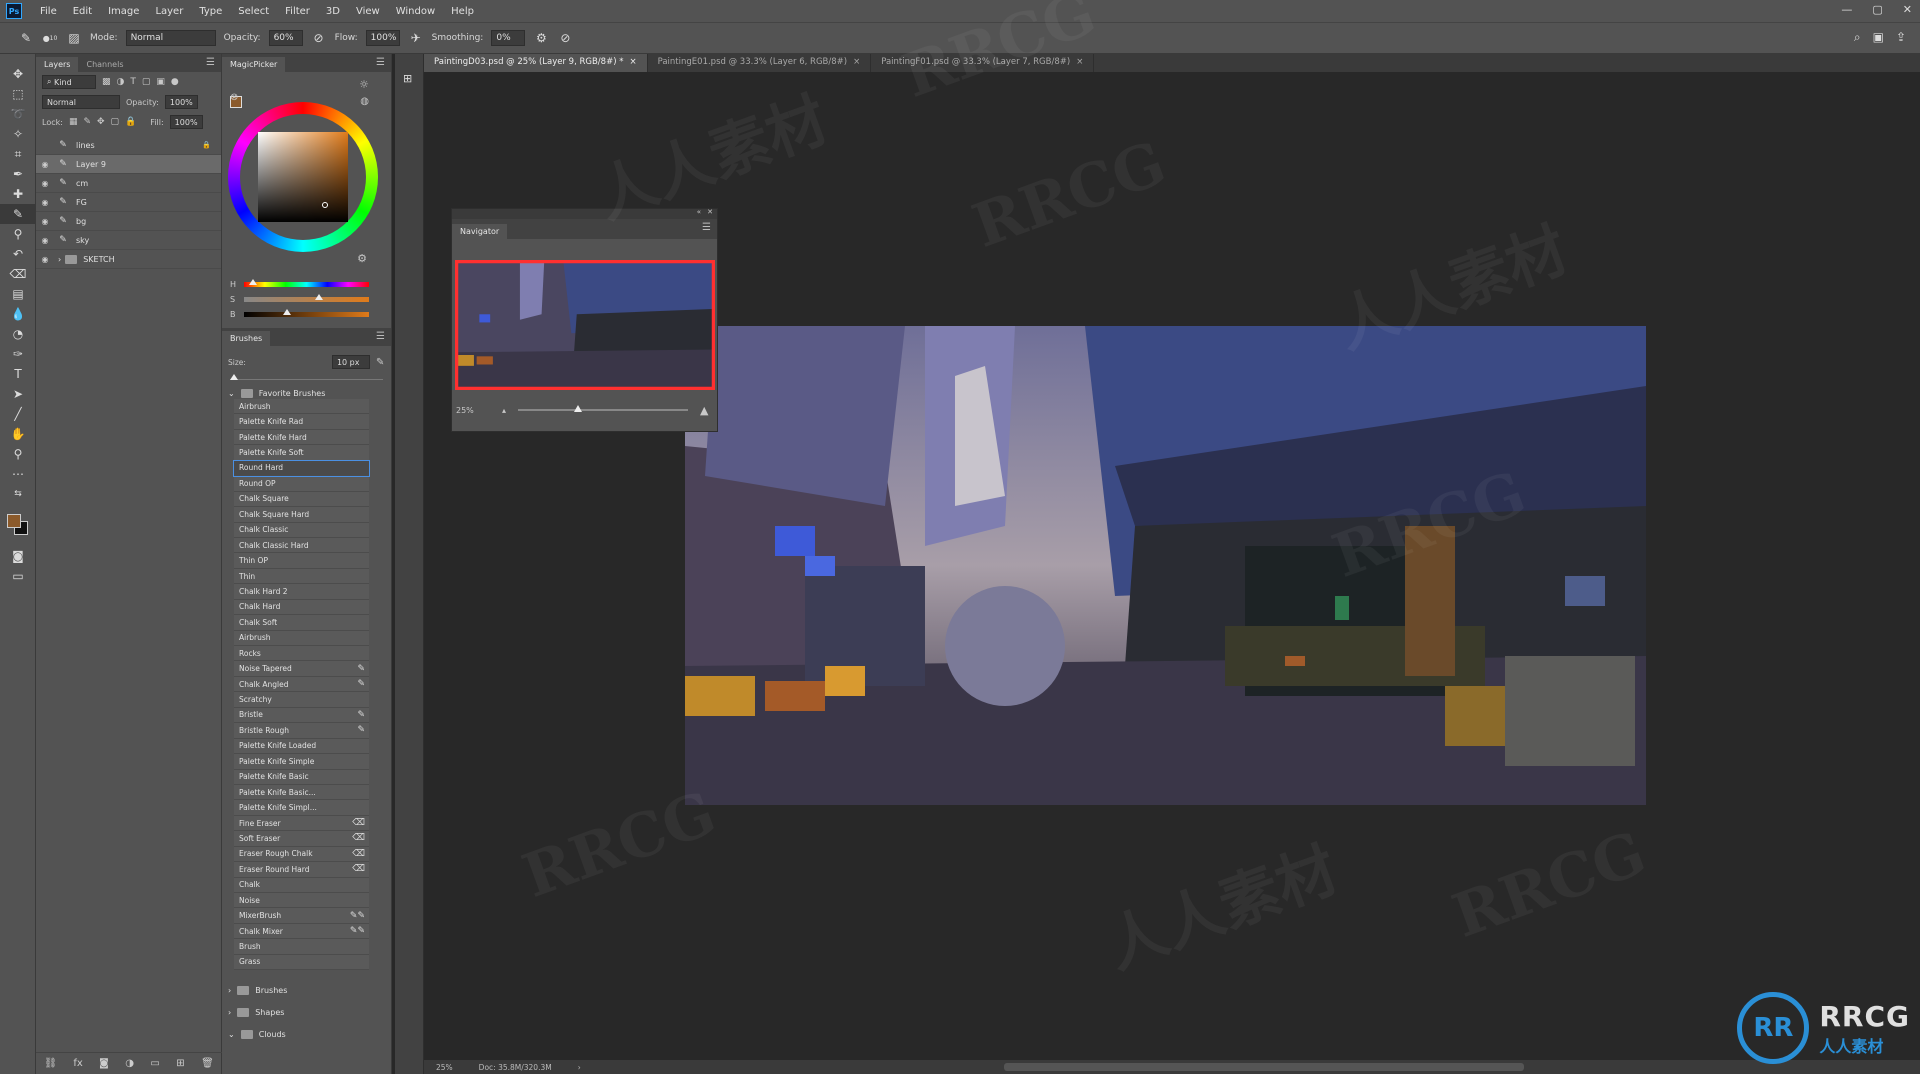 Image resolution: width=1920 pixels, height=1074 pixels. I want to click on saturation-brightness-square, so click(303, 177).